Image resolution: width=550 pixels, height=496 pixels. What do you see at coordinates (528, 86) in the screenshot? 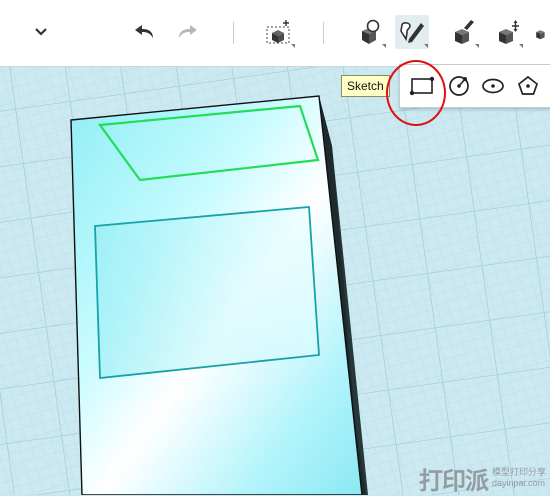
I see `polygon-tool-icon` at bounding box center [528, 86].